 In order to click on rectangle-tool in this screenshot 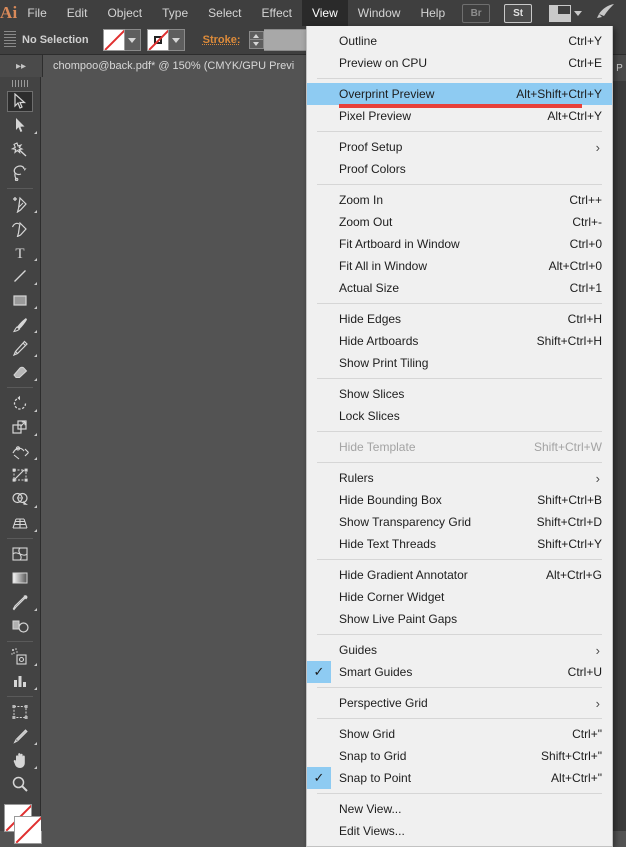, I will do `click(20, 300)`.